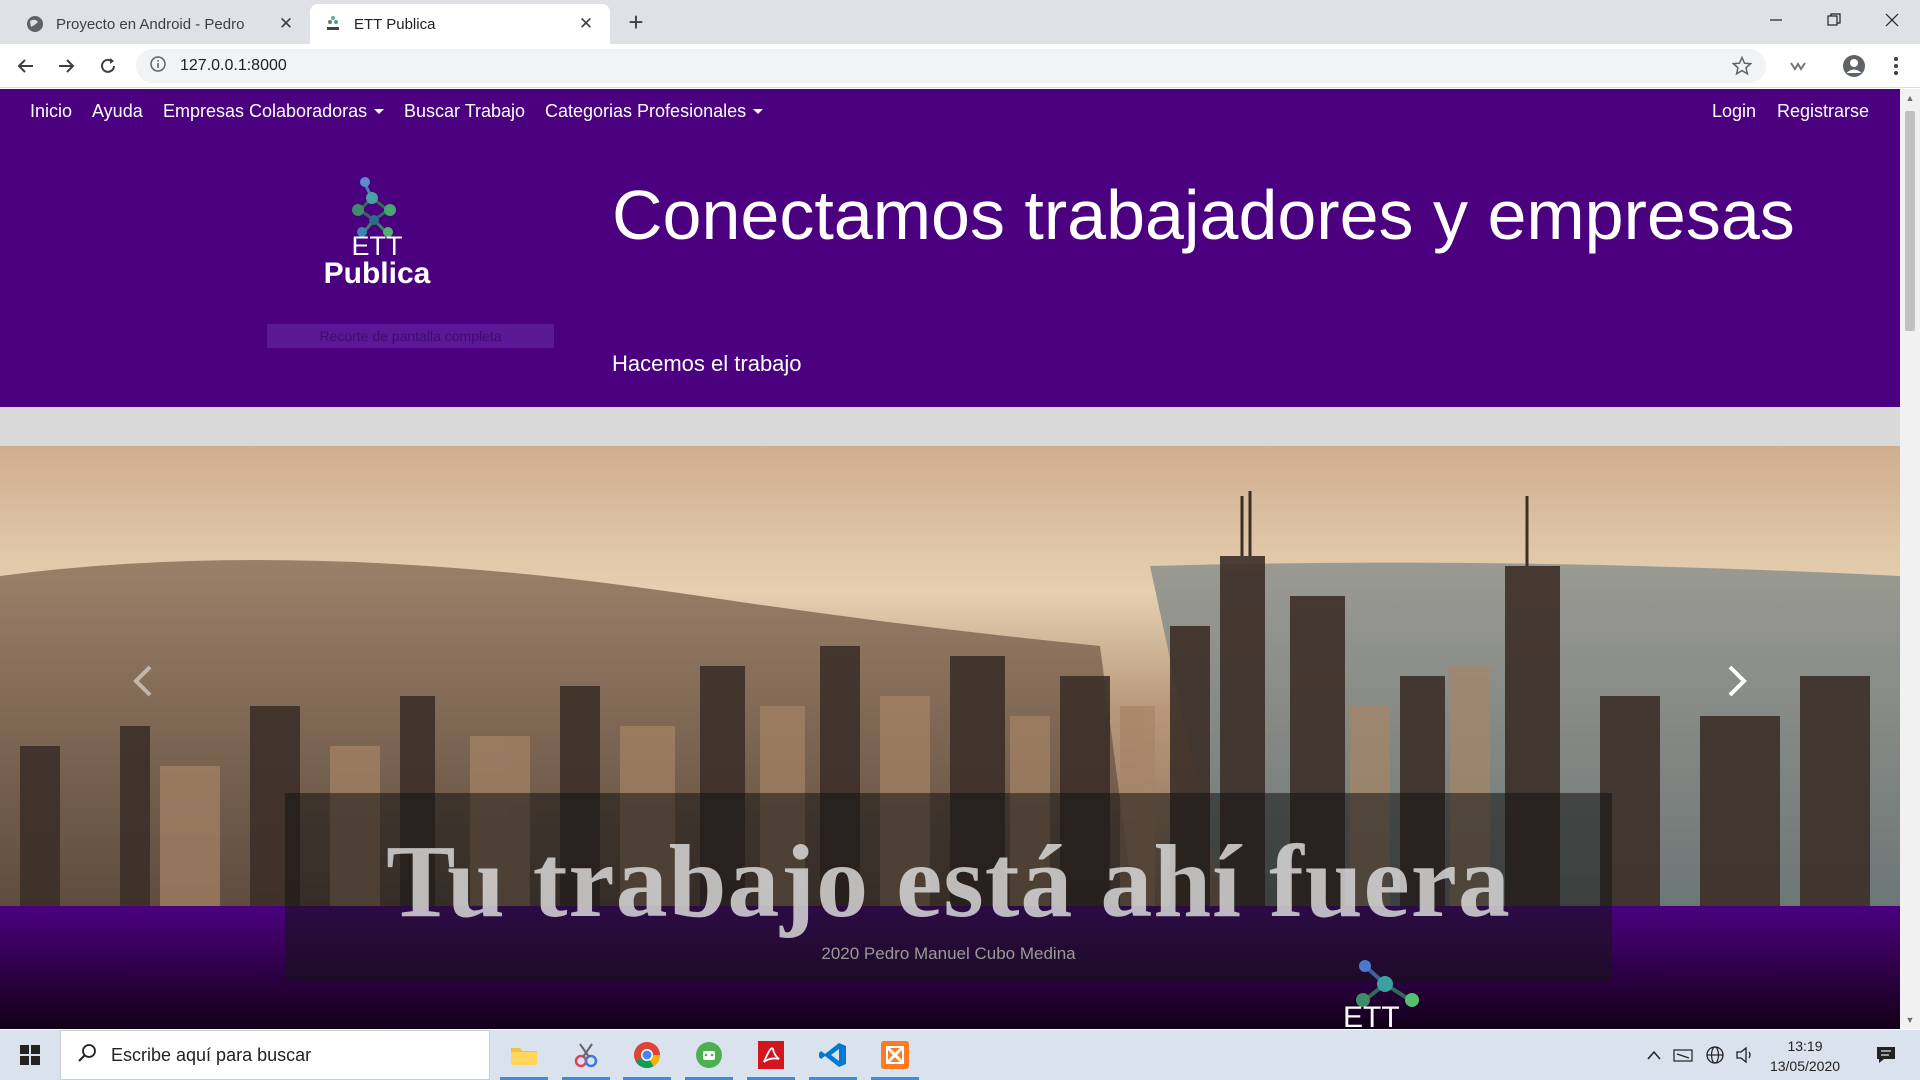 This screenshot has height=1080, width=1920. Describe the element at coordinates (1742, 68) in the screenshot. I see `bookmark-star-icon` at that location.